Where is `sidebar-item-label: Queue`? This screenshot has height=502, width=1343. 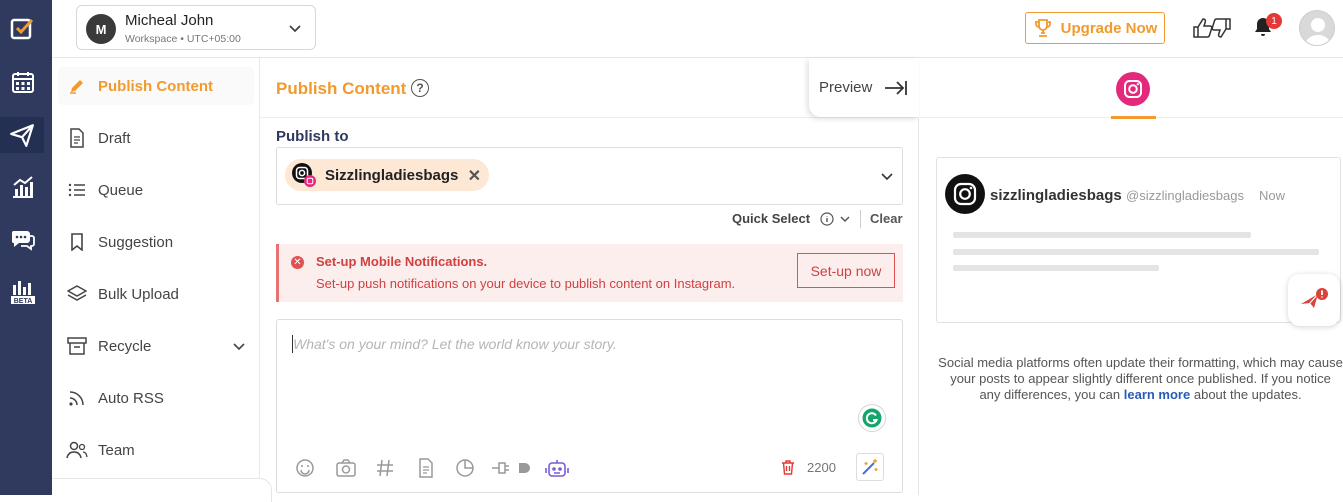
sidebar-item-label: Queue is located at coordinates (121, 190).